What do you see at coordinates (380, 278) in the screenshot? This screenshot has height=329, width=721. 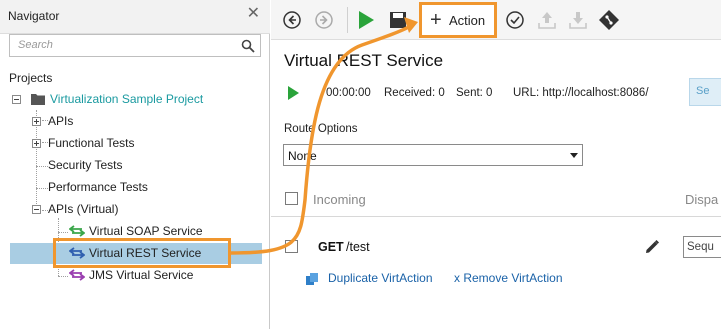 I see `duplicate-virtaction-link: Duplicate VirtAction` at bounding box center [380, 278].